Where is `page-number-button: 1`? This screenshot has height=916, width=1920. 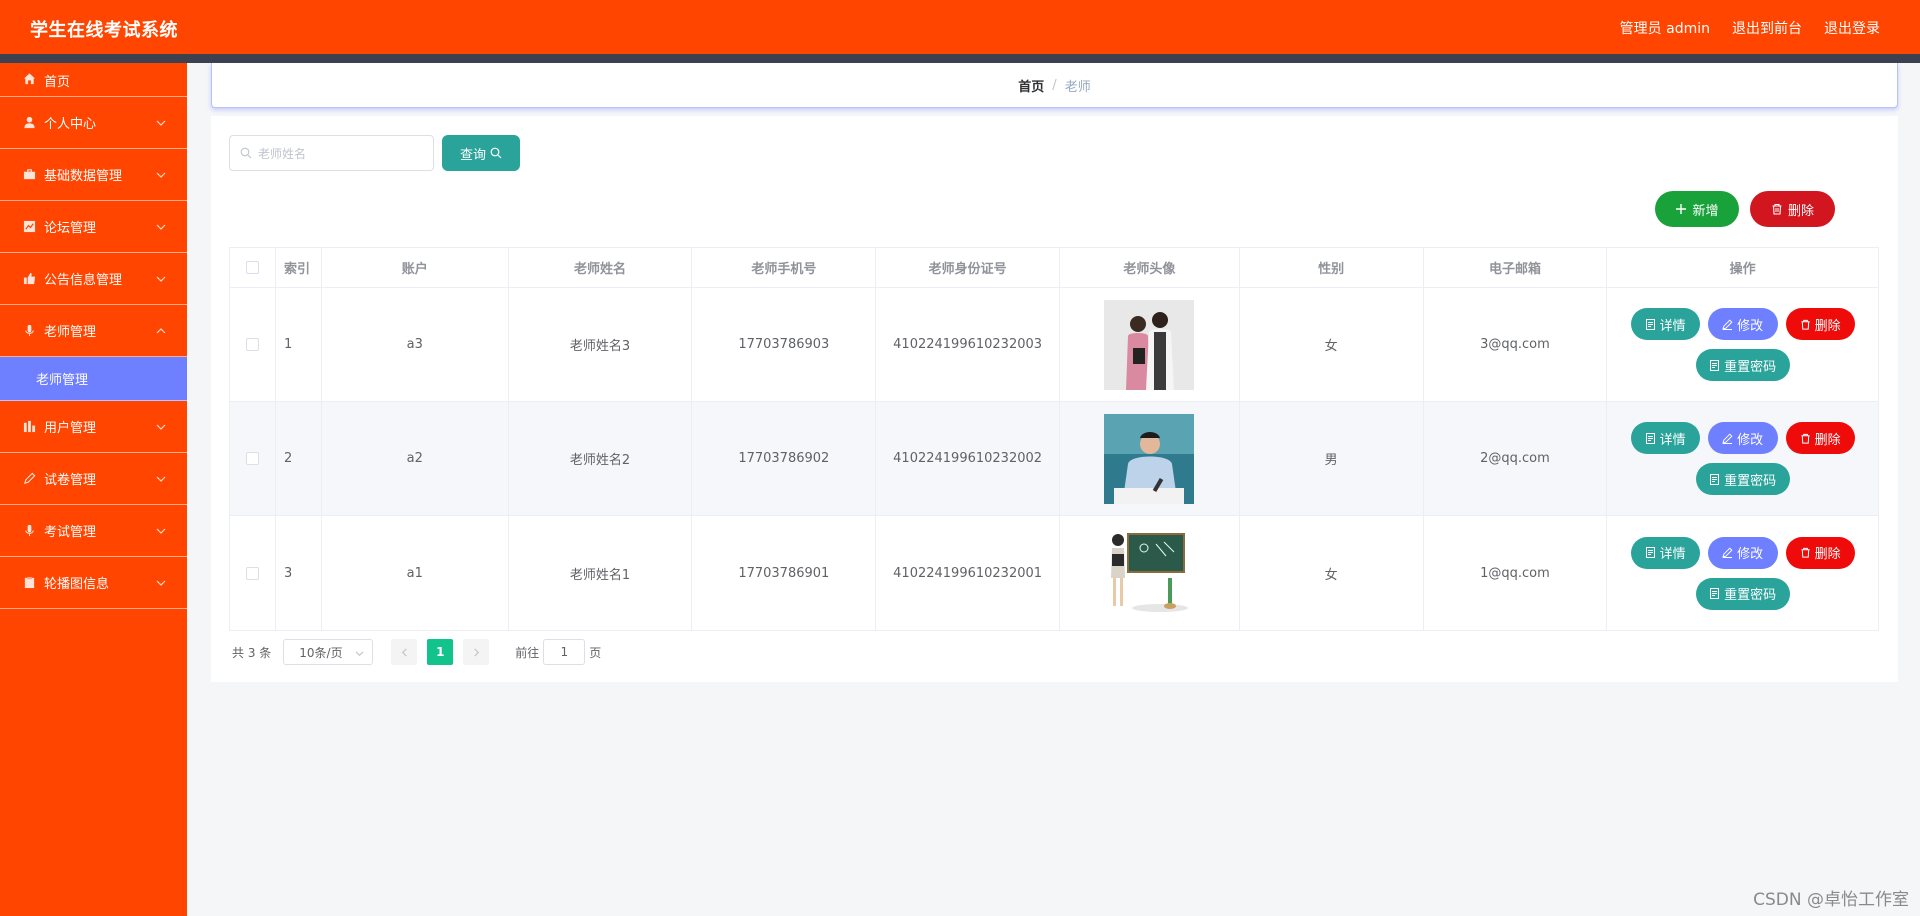 page-number-button: 1 is located at coordinates (440, 652).